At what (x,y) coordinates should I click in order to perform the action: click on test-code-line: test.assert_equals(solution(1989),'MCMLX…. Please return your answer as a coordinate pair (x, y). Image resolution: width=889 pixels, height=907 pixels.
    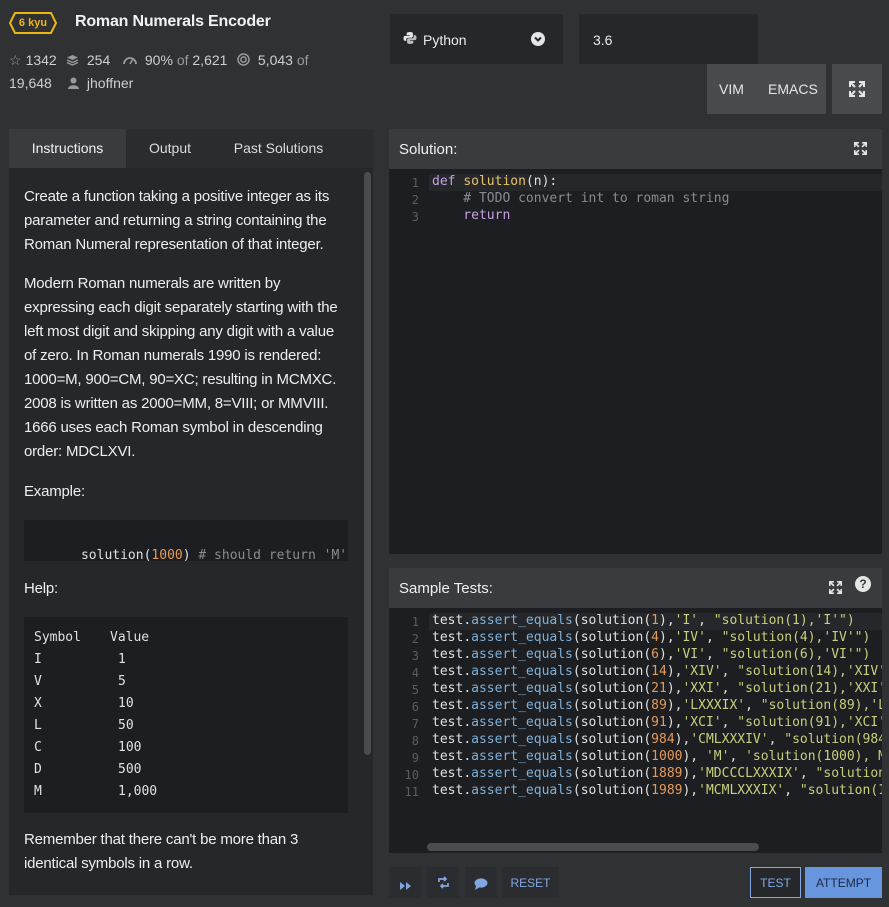
    Looking at the image, I should click on (657, 790).